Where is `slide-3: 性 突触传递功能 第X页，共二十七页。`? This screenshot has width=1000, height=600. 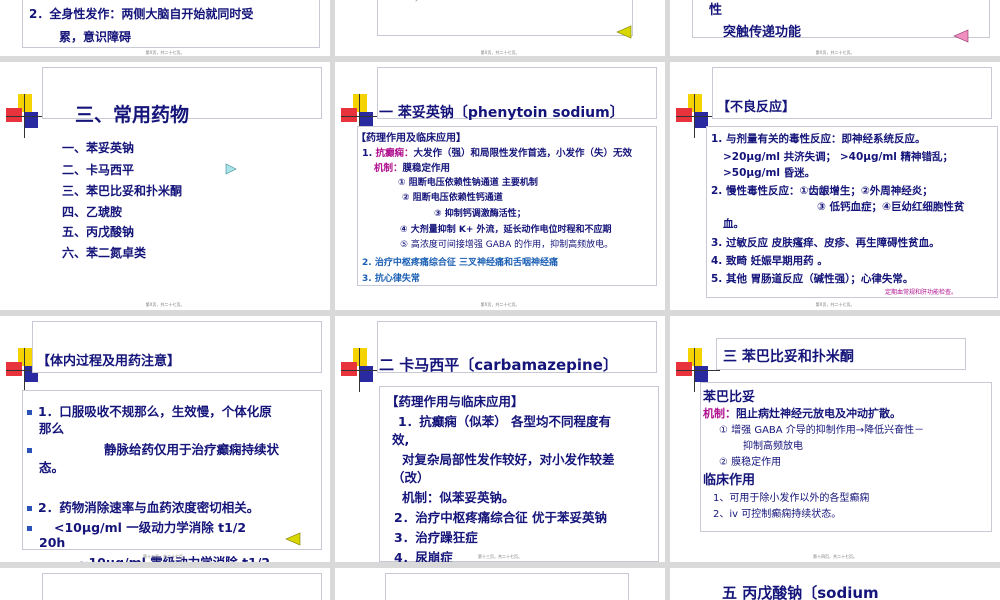 slide-3: 性 突触传递功能 第X页，共二十七页。 is located at coordinates (835, 28).